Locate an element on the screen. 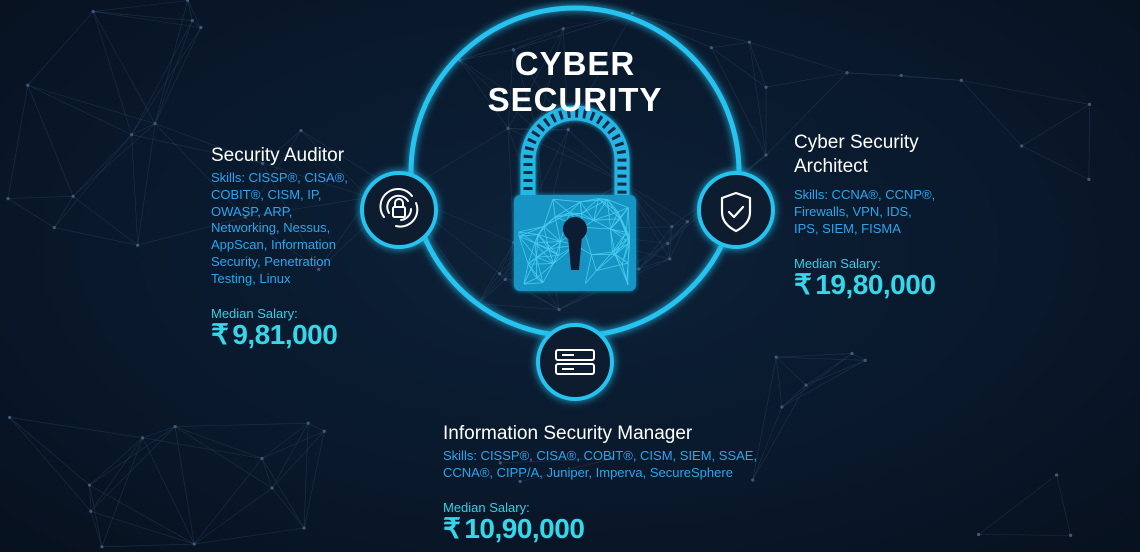 The width and height of the screenshot is (1140, 552). architect-salary: ₹19,80,000 is located at coordinates (865, 284).